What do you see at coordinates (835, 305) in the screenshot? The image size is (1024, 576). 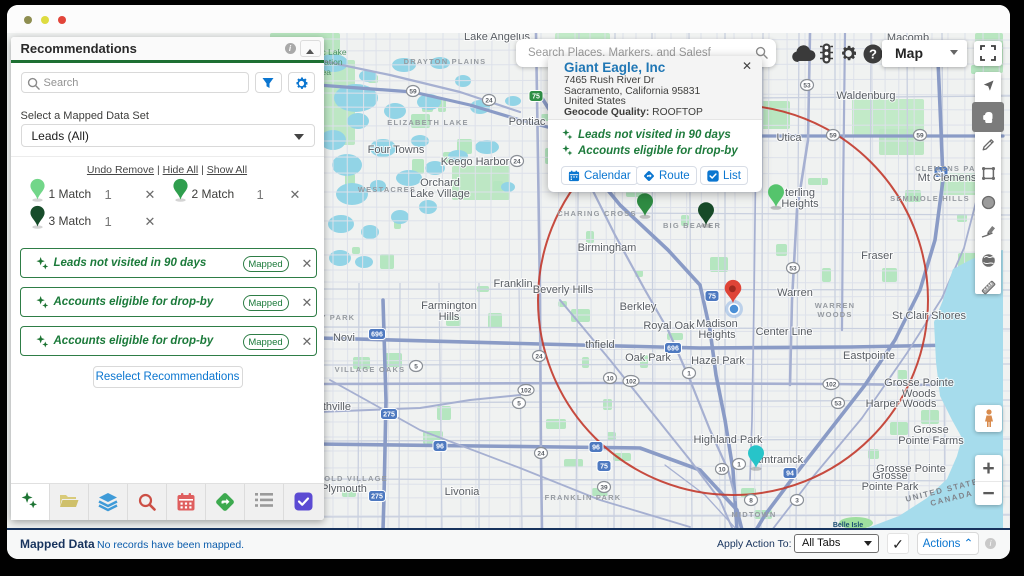 I see `svg-text: WARREN` at bounding box center [835, 305].